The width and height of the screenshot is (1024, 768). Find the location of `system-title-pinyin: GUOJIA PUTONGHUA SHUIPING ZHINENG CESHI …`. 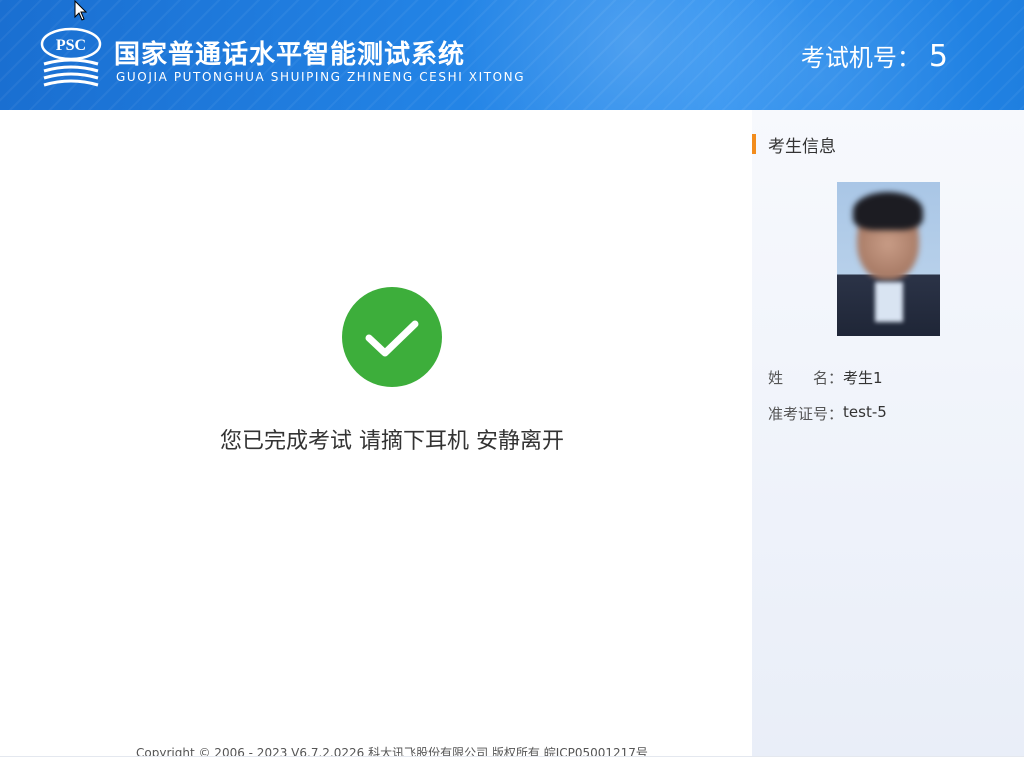

system-title-pinyin: GUOJIA PUTONGHUA SHUIPING ZHINENG CESHI … is located at coordinates (321, 77).